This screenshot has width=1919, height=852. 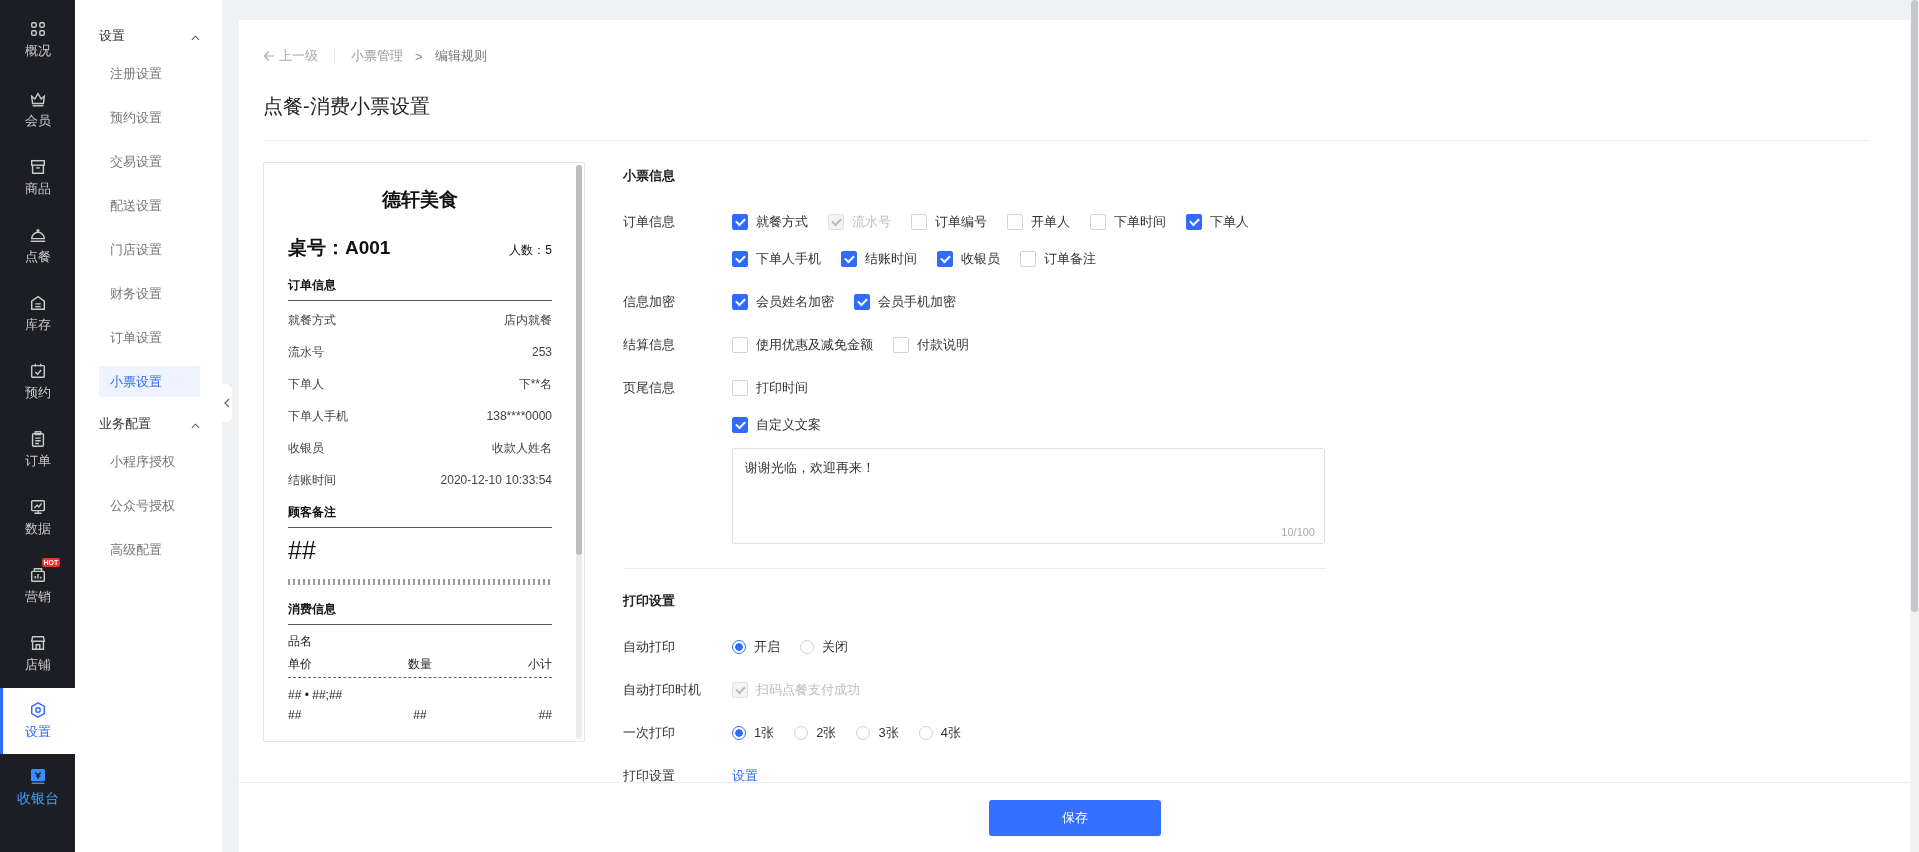 I want to click on page-title: 点餐-消费小票设置, so click(x=347, y=106).